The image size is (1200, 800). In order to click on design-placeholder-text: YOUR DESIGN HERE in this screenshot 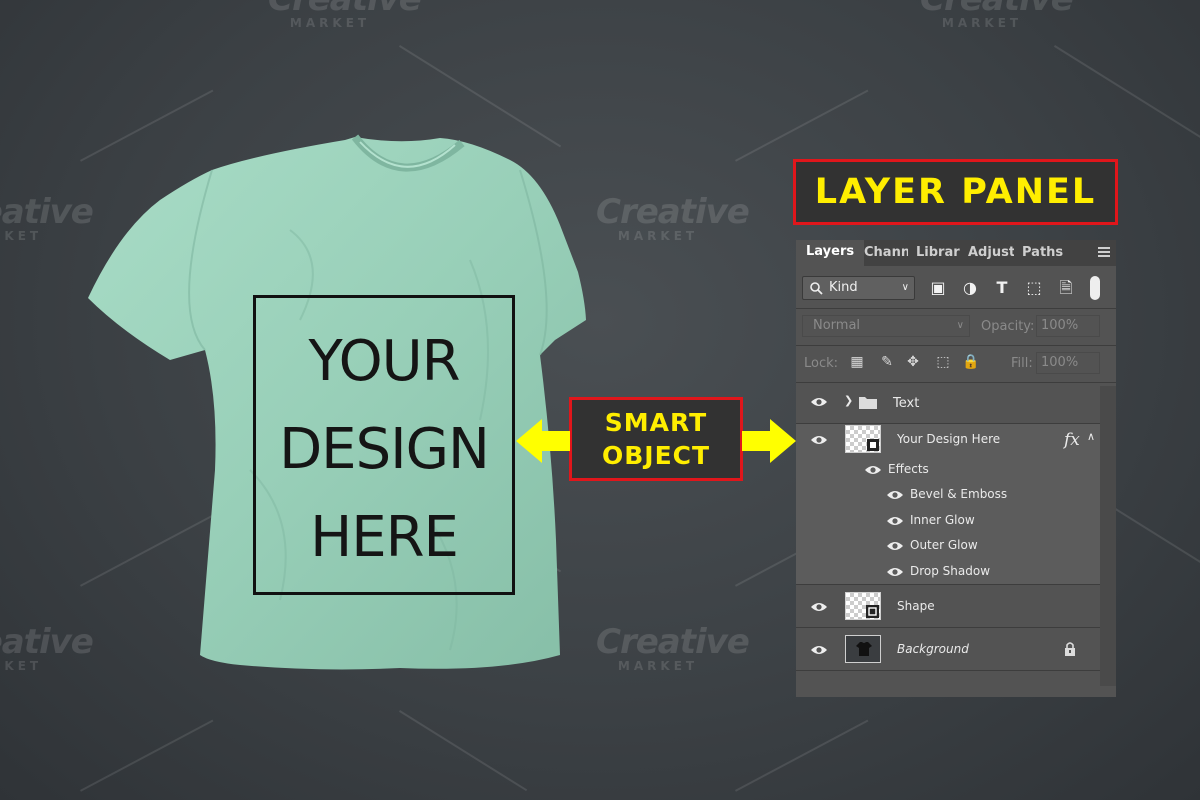, I will do `click(384, 450)`.